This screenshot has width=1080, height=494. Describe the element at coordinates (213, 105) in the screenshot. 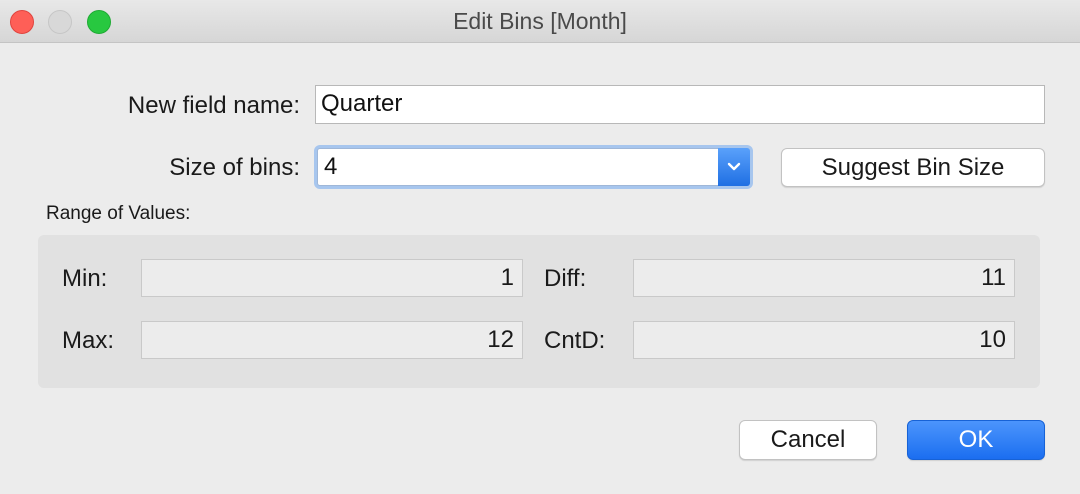

I see `field-name-label: New field name:` at that location.